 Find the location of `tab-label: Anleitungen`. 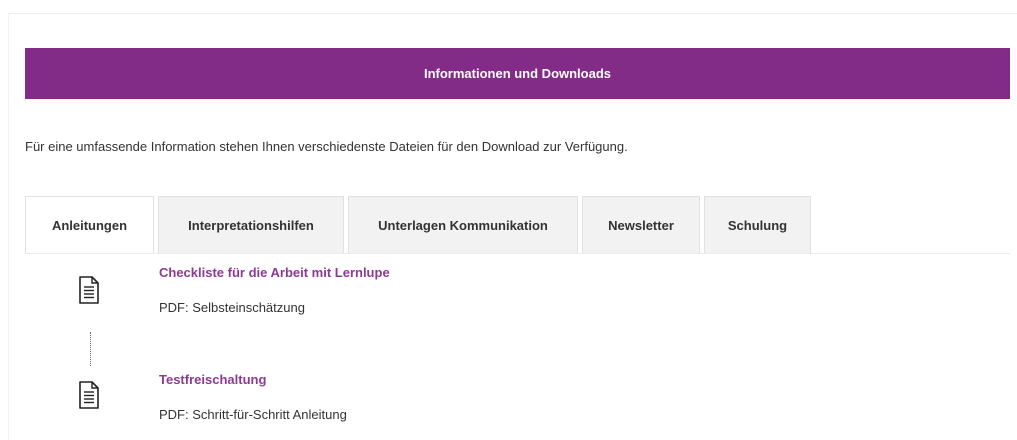

tab-label: Anleitungen is located at coordinates (89, 225).